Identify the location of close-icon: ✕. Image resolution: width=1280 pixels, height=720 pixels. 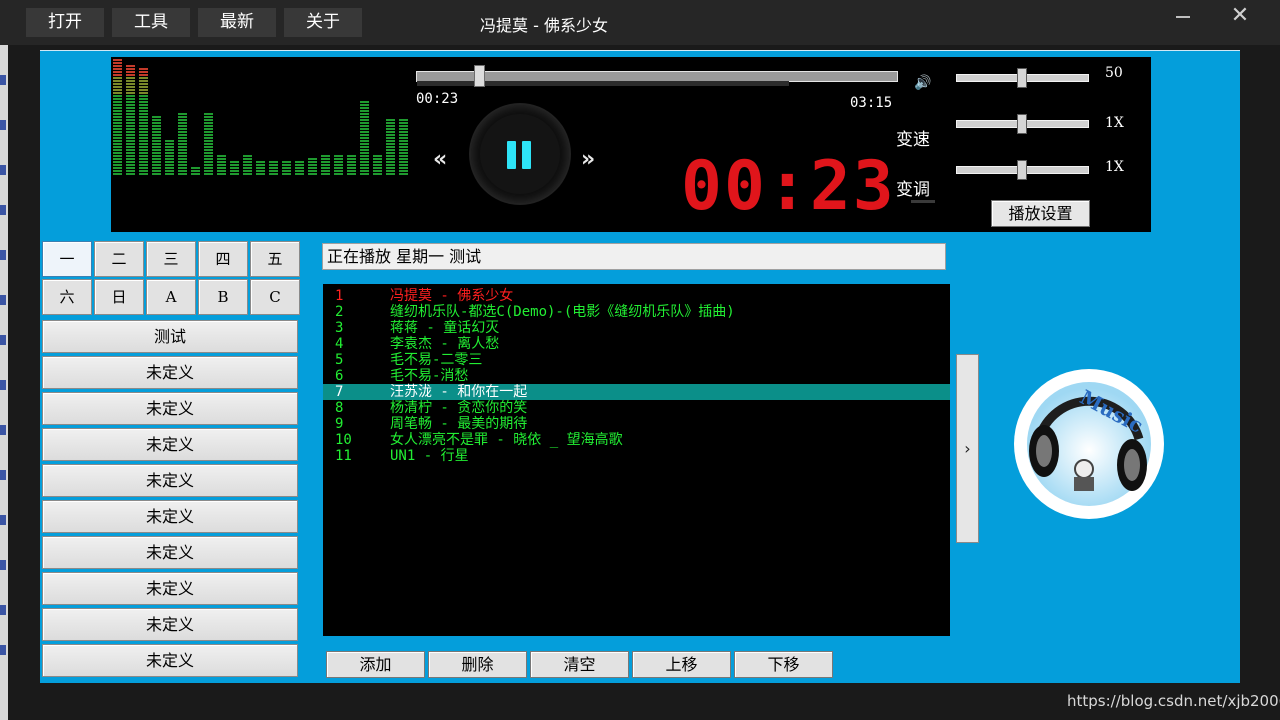
(1240, 16).